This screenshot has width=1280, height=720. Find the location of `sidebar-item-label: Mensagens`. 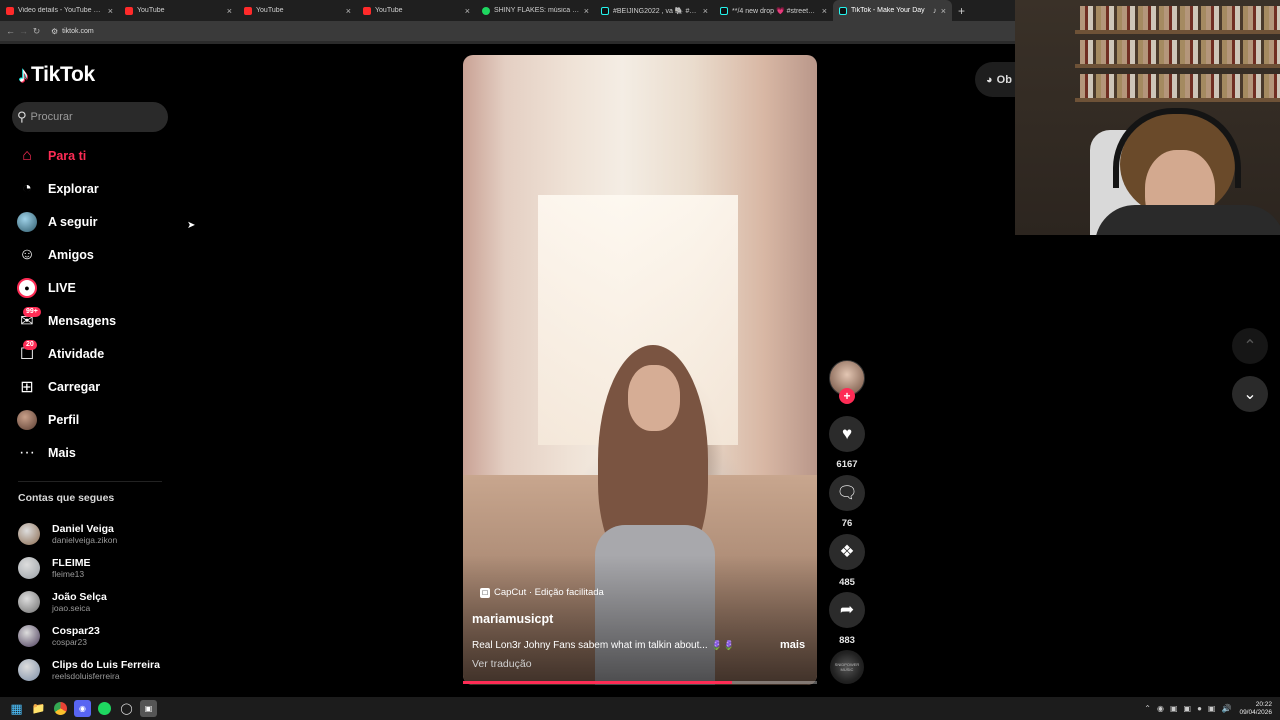

sidebar-item-label: Mensagens is located at coordinates (82, 320).